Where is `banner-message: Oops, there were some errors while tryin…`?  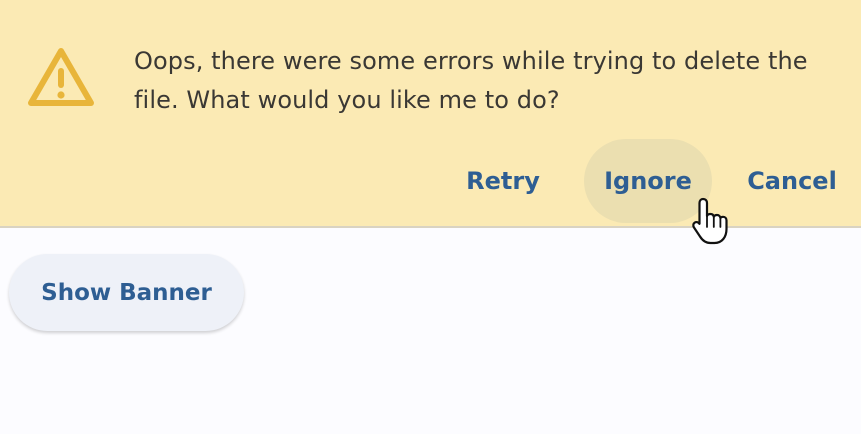 banner-message: Oops, there were some errors while tryin… is located at coordinates (471, 80).